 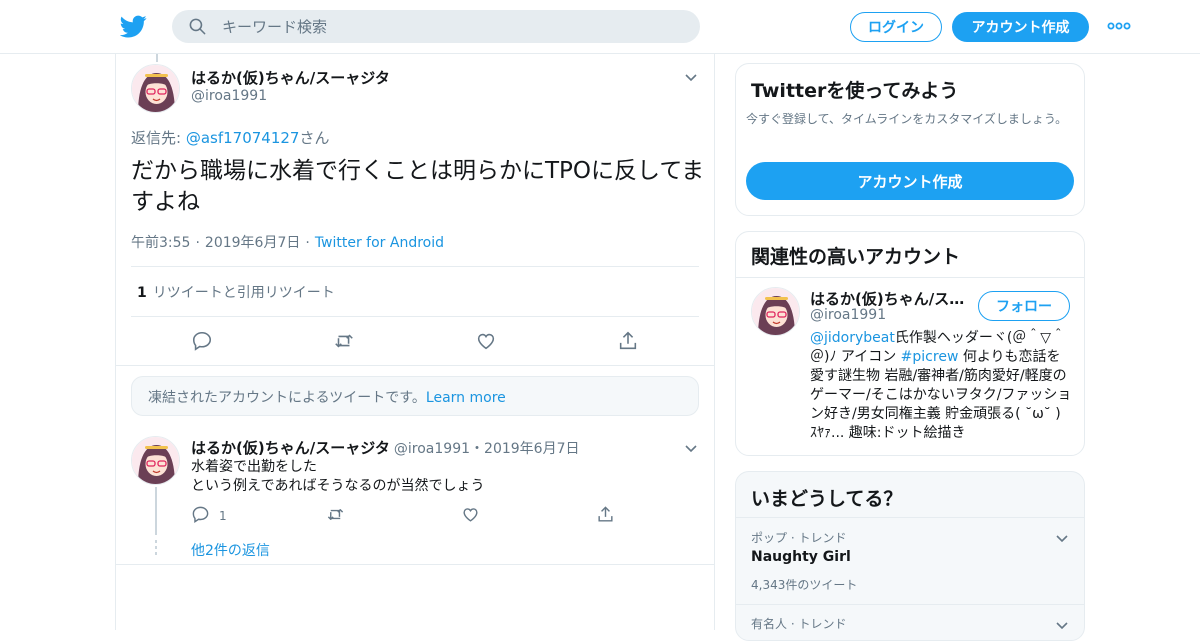 I want to click on related-account-handle: @iroa1991, so click(x=848, y=315).